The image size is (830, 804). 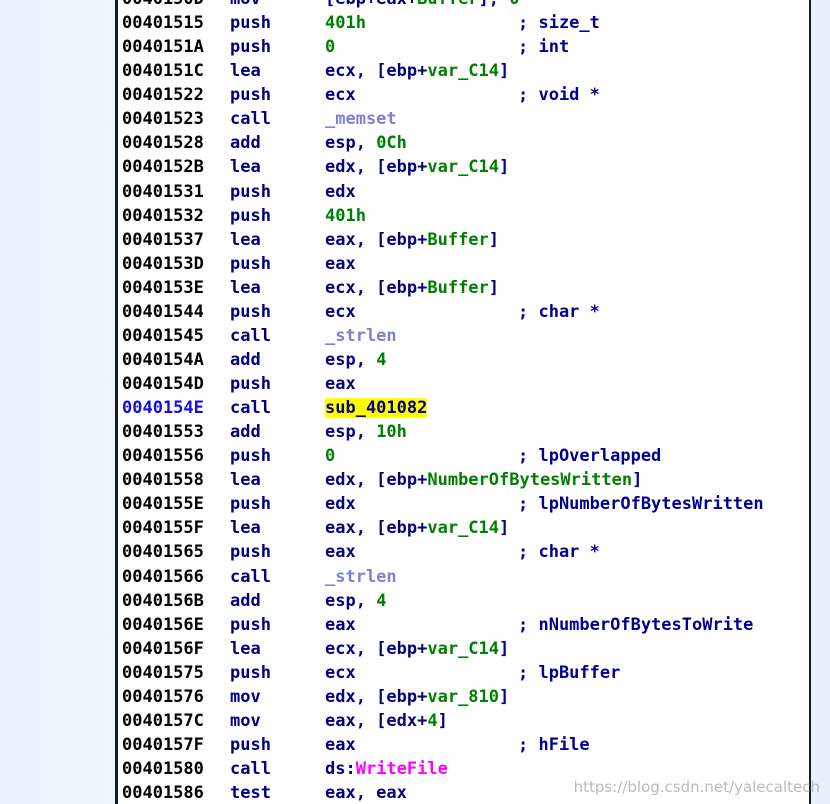 I want to click on operand-name-link: _memset, so click(x=361, y=119).